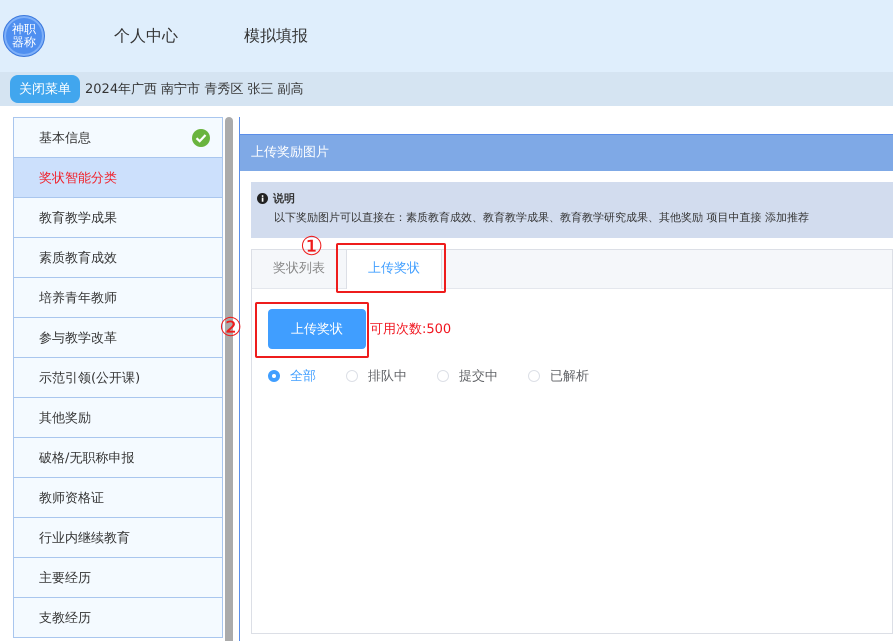 This screenshot has height=641, width=893. I want to click on user-info: 2024年广西 南宁市 青秀区 张三 副高, so click(194, 89).